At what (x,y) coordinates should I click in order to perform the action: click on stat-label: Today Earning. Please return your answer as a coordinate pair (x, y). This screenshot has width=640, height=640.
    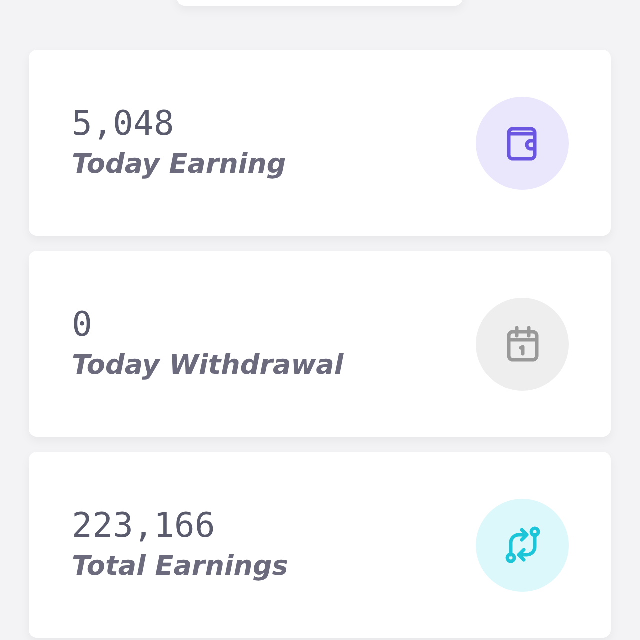
    Looking at the image, I should click on (179, 164).